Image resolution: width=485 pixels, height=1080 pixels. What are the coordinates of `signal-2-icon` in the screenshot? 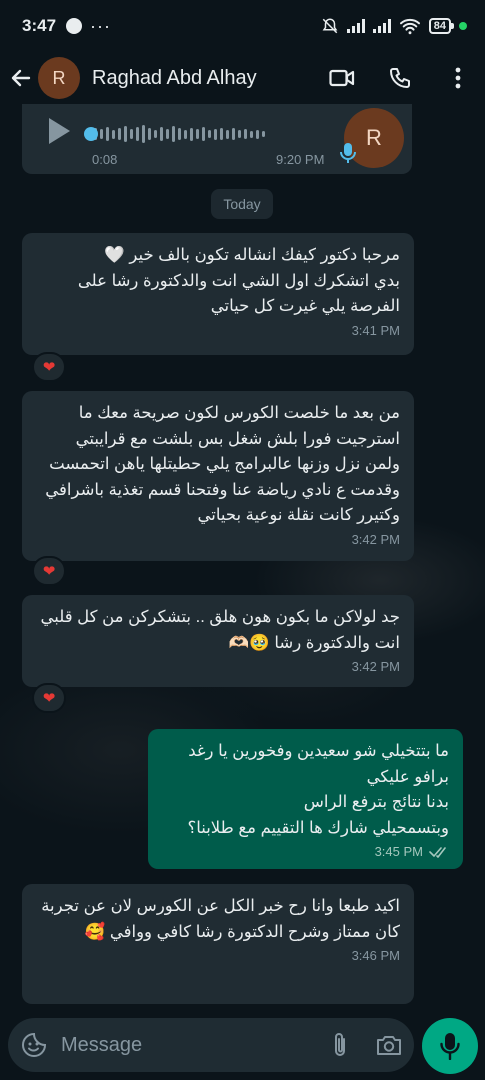 It's located at (381, 26).